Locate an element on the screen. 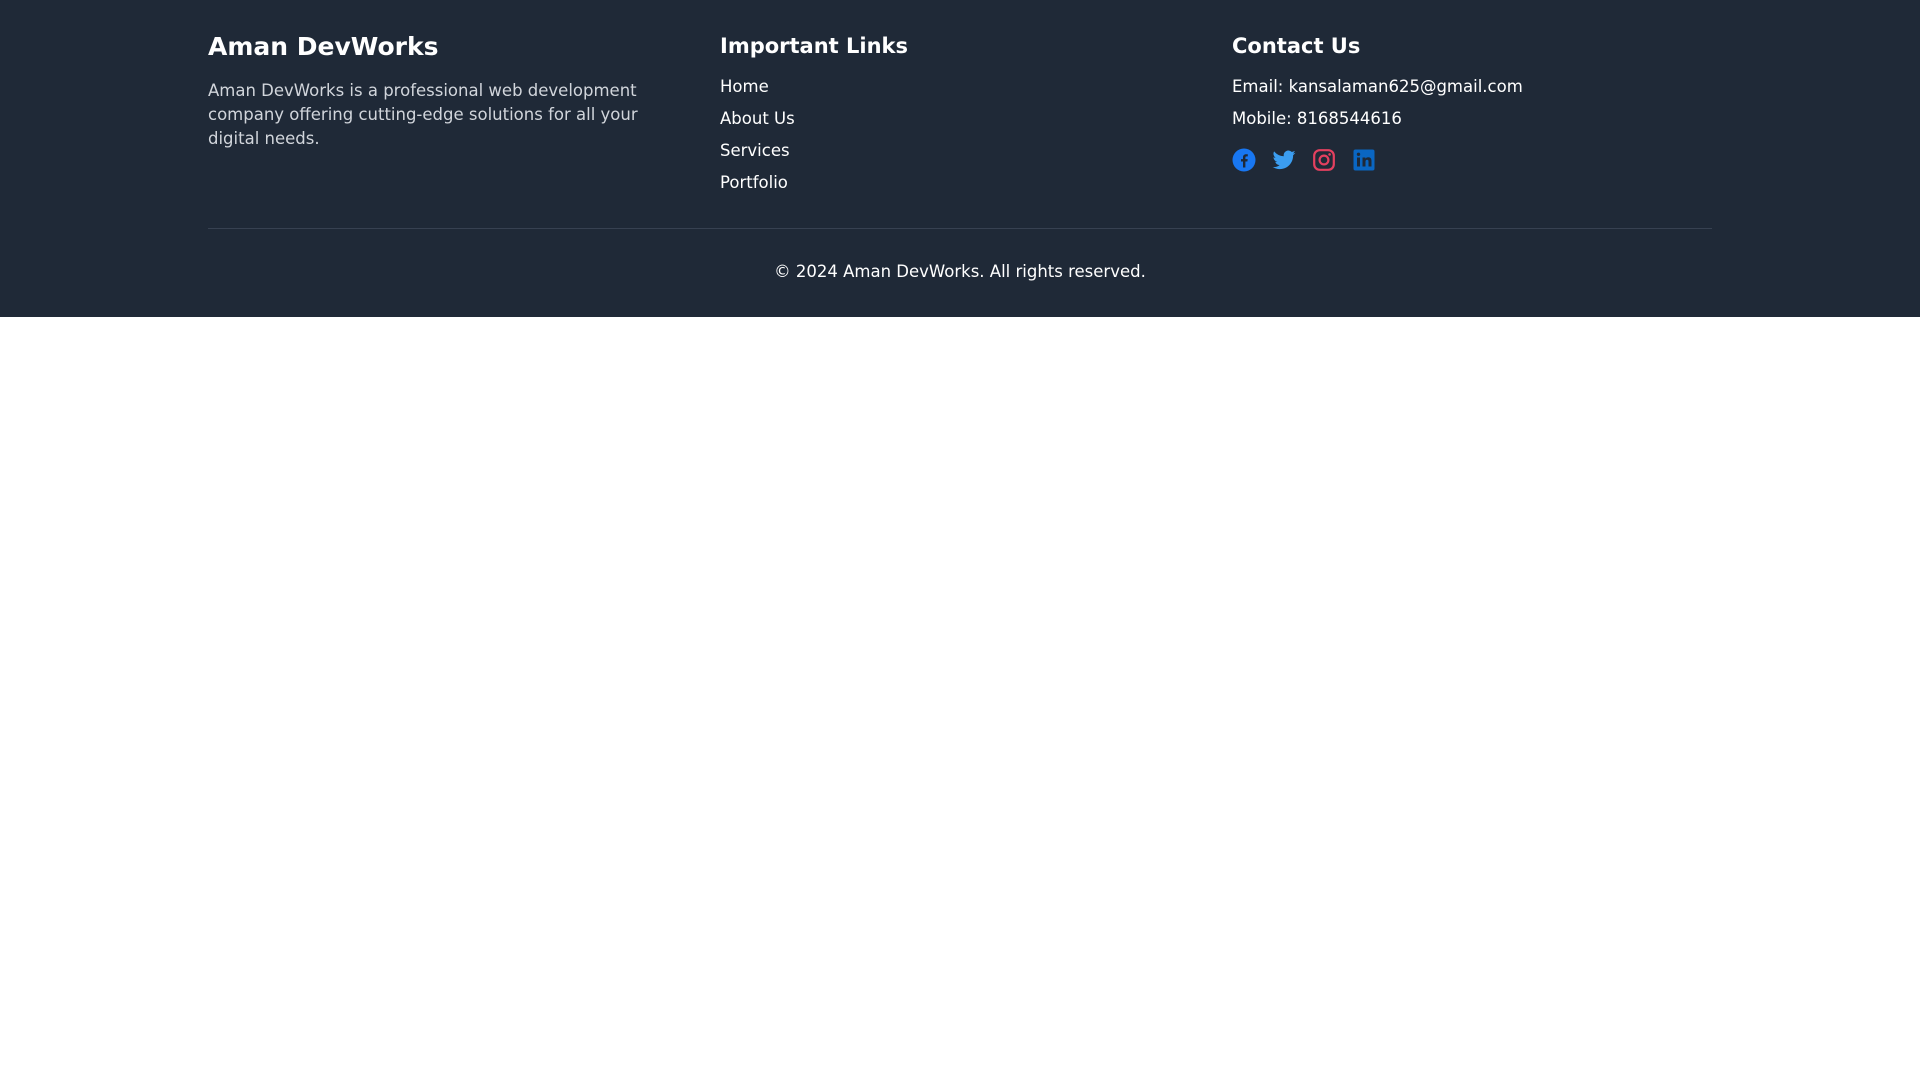 The image size is (1920, 1080). linkedin-link is located at coordinates (1364, 160).